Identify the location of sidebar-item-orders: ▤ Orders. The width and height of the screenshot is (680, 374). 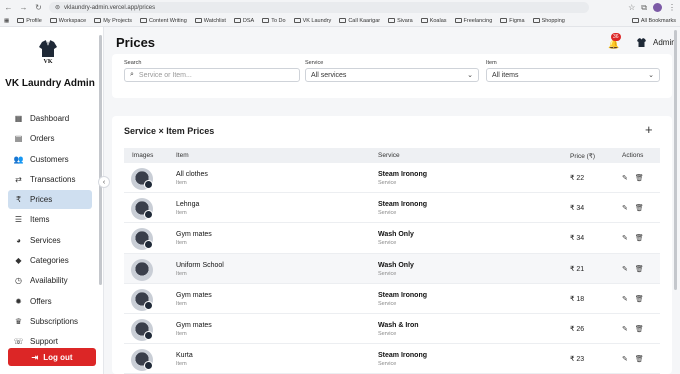
(50, 138).